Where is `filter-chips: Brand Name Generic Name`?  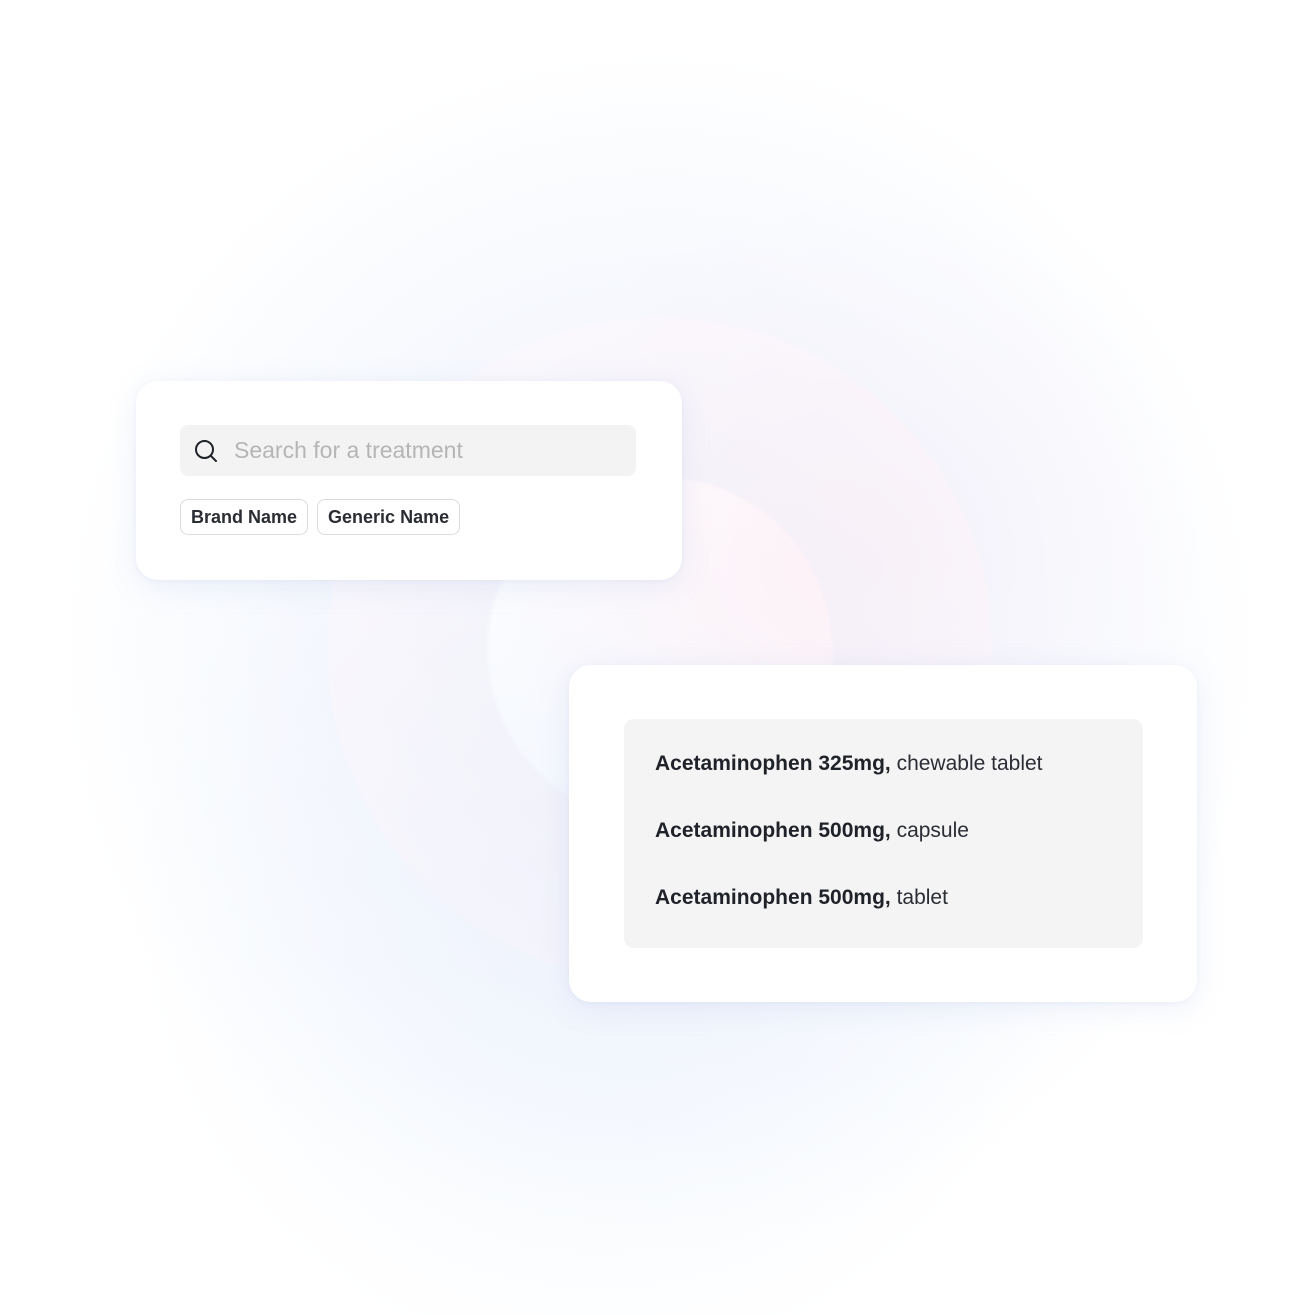 filter-chips: Brand Name Generic Name is located at coordinates (320, 517).